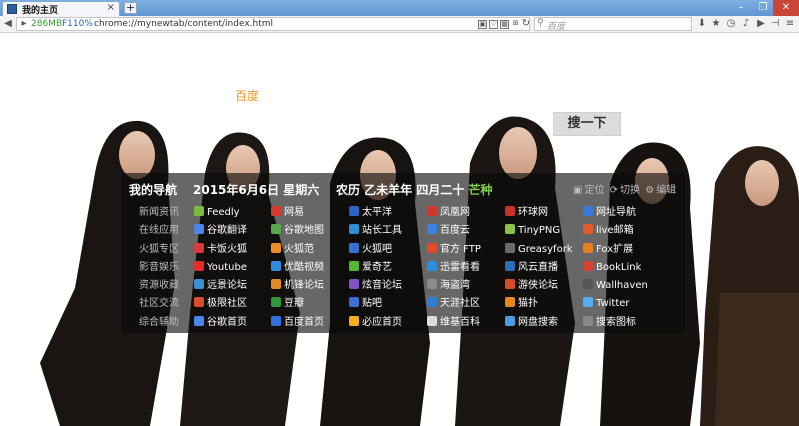  What do you see at coordinates (588, 320) in the screenshot?
I see `search-icon-tool` at bounding box center [588, 320].